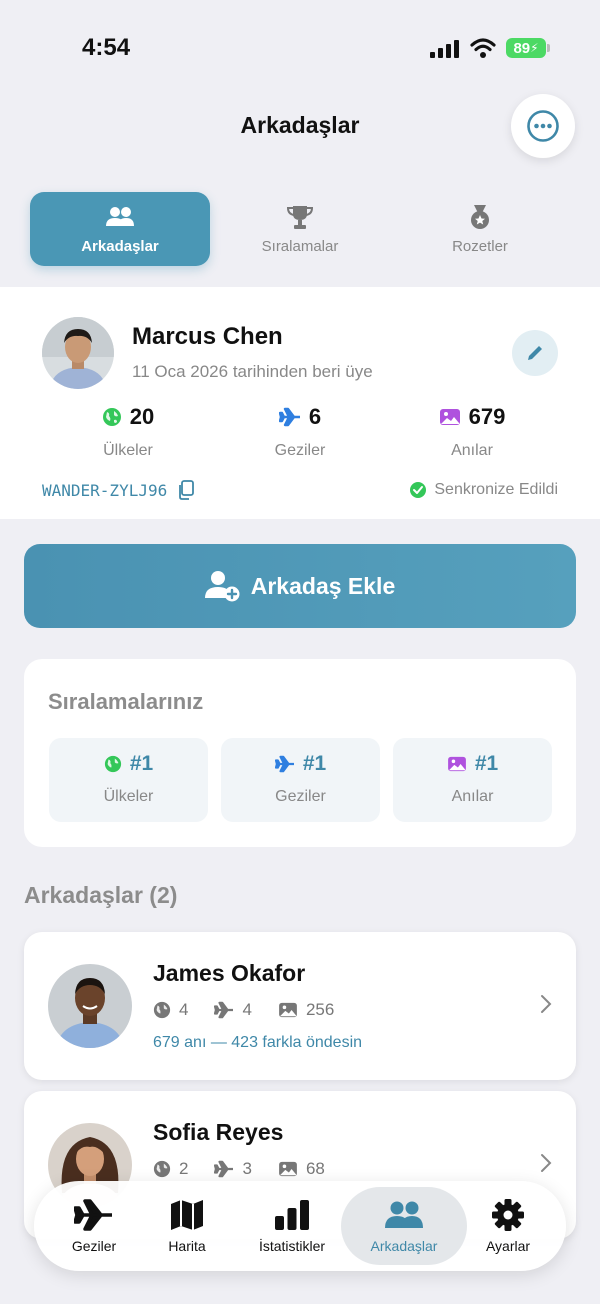 The image size is (600, 1304). What do you see at coordinates (300, 450) in the screenshot?
I see `stat-trips-label: Geziler` at bounding box center [300, 450].